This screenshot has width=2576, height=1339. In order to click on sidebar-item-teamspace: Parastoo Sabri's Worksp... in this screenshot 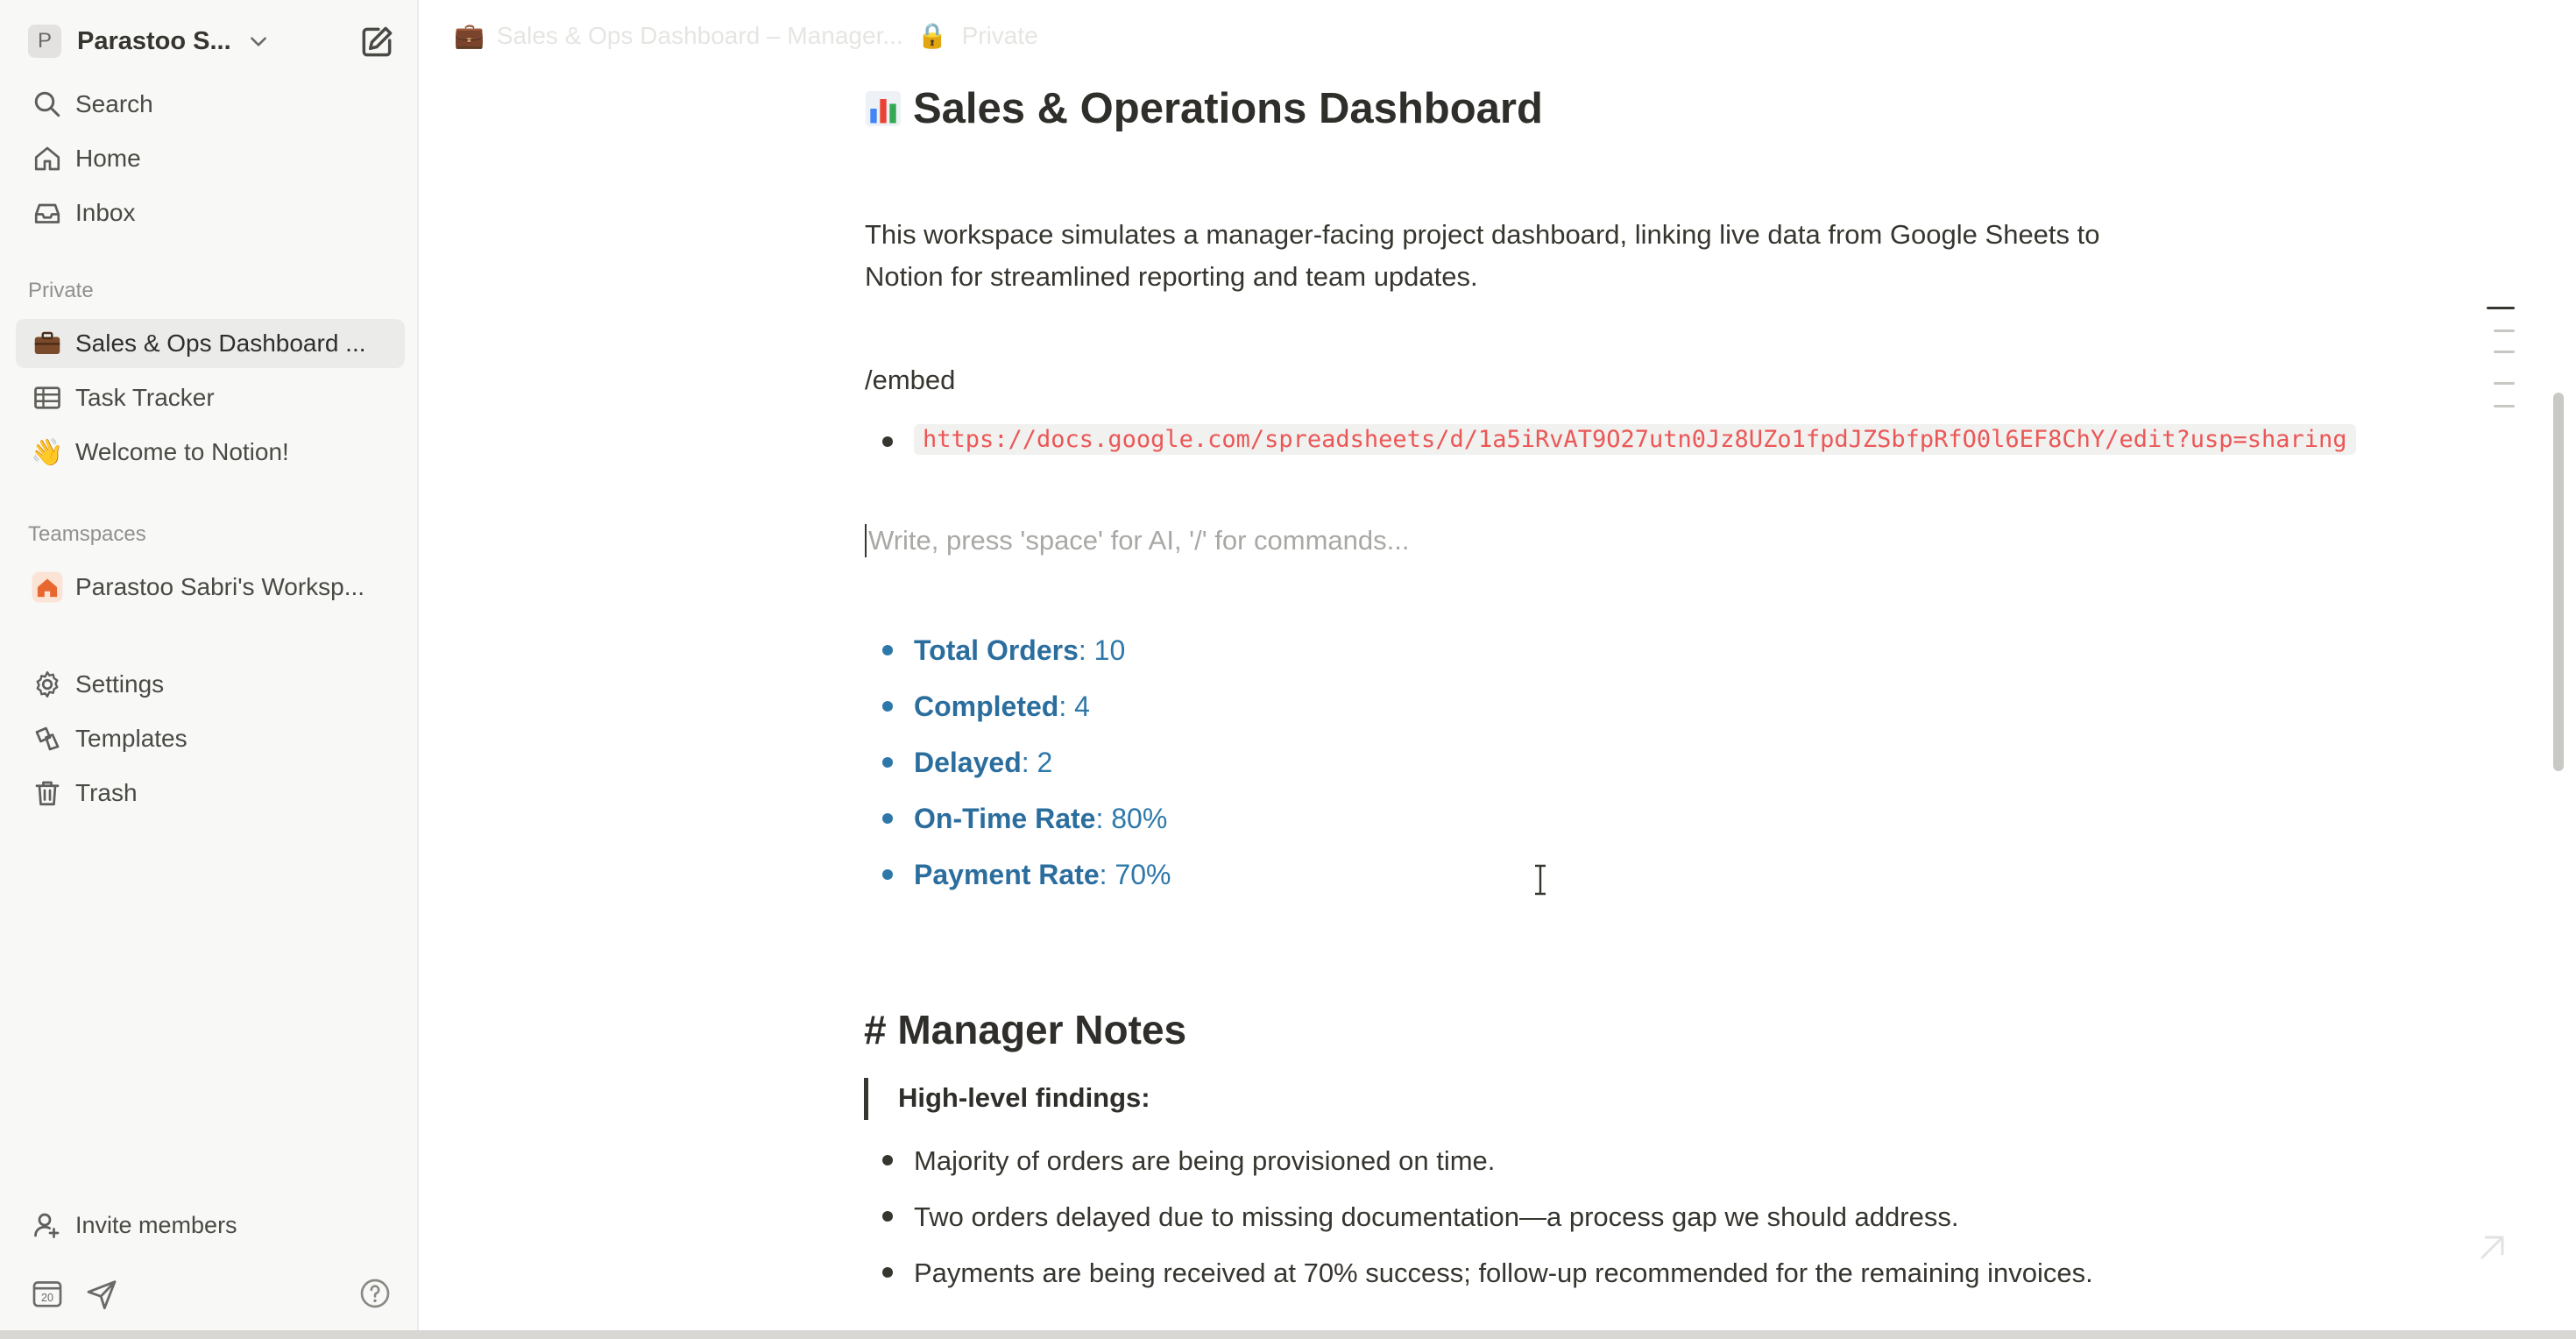, I will do `click(210, 587)`.